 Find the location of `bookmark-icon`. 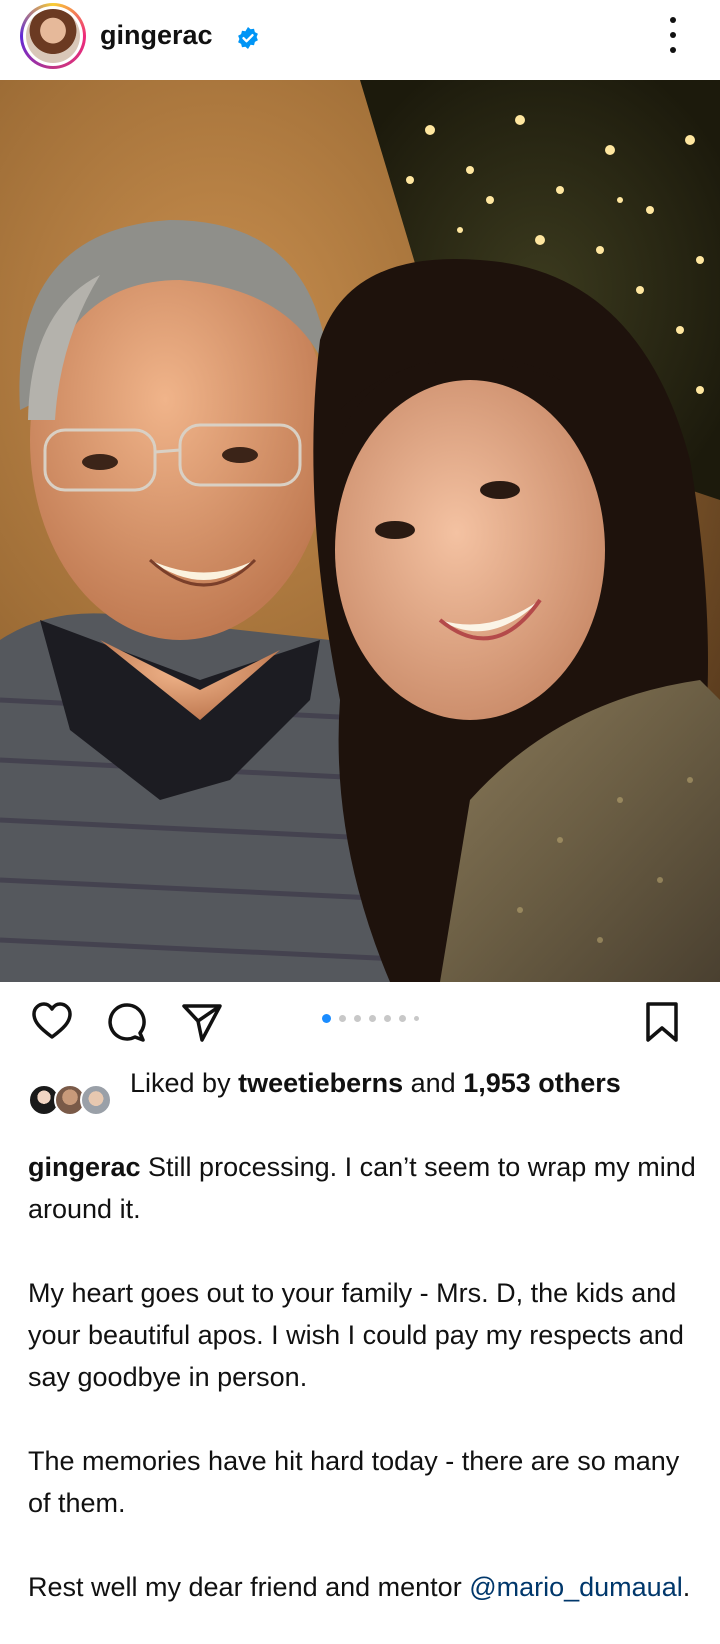

bookmark-icon is located at coordinates (662, 1022).